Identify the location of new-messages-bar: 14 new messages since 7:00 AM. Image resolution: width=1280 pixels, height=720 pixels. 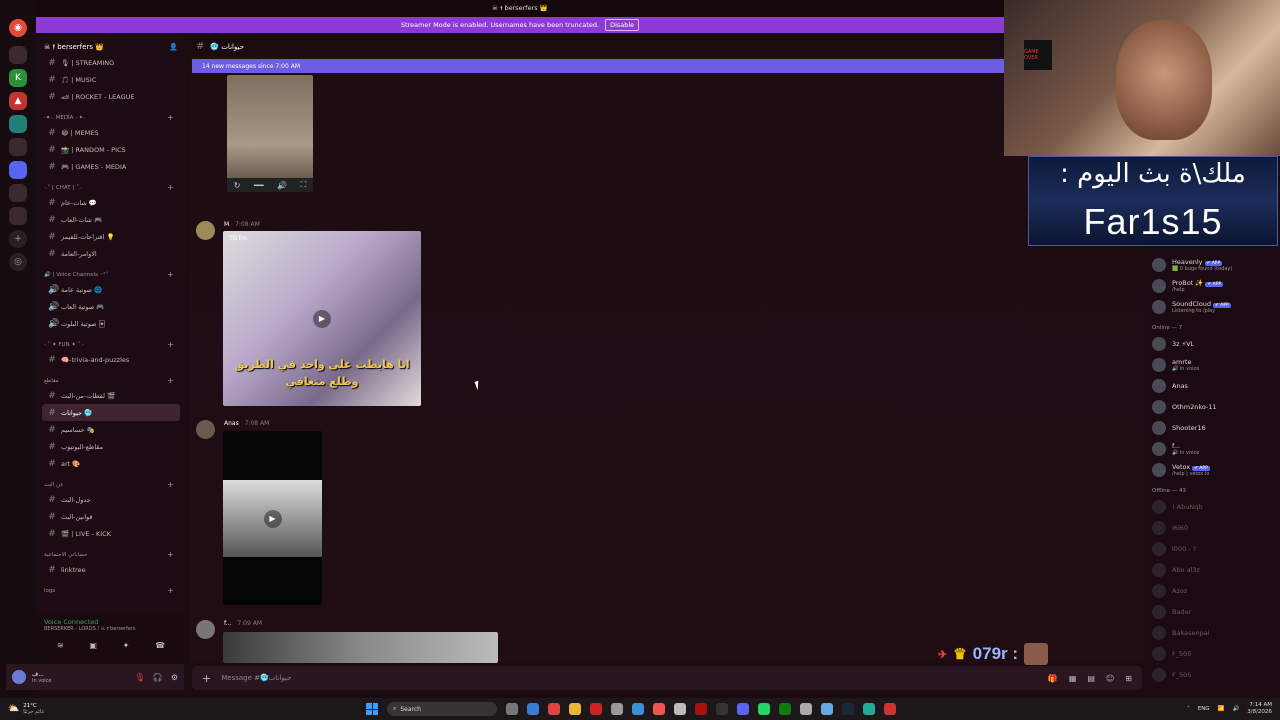
(598, 66).